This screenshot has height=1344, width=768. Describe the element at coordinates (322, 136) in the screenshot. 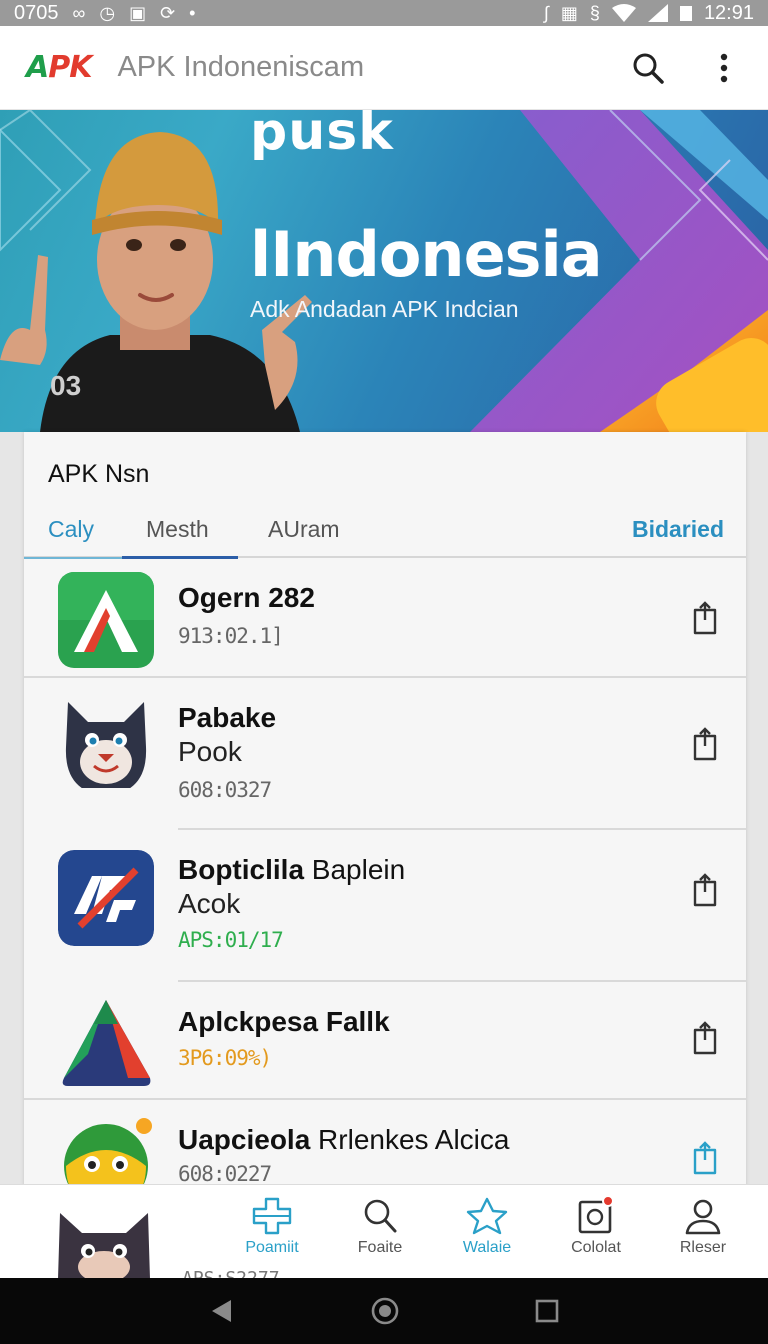

I see `banner-eyebrow: pusk` at that location.